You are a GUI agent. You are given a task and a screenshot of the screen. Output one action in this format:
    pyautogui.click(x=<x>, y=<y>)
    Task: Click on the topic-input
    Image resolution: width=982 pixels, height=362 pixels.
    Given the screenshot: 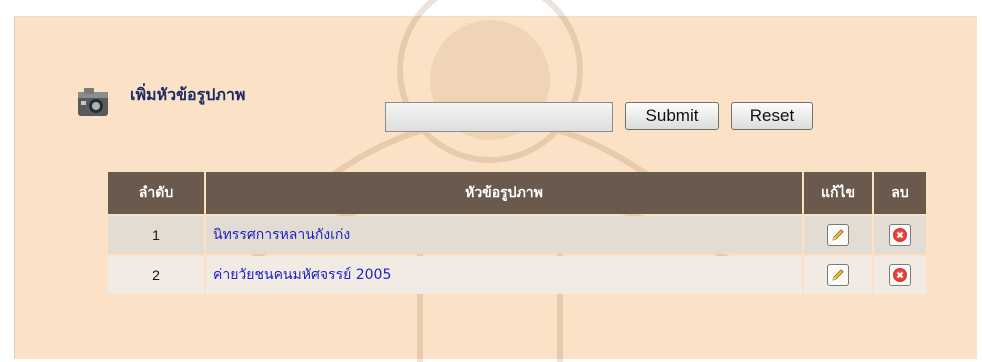 What is the action you would take?
    pyautogui.click(x=499, y=117)
    